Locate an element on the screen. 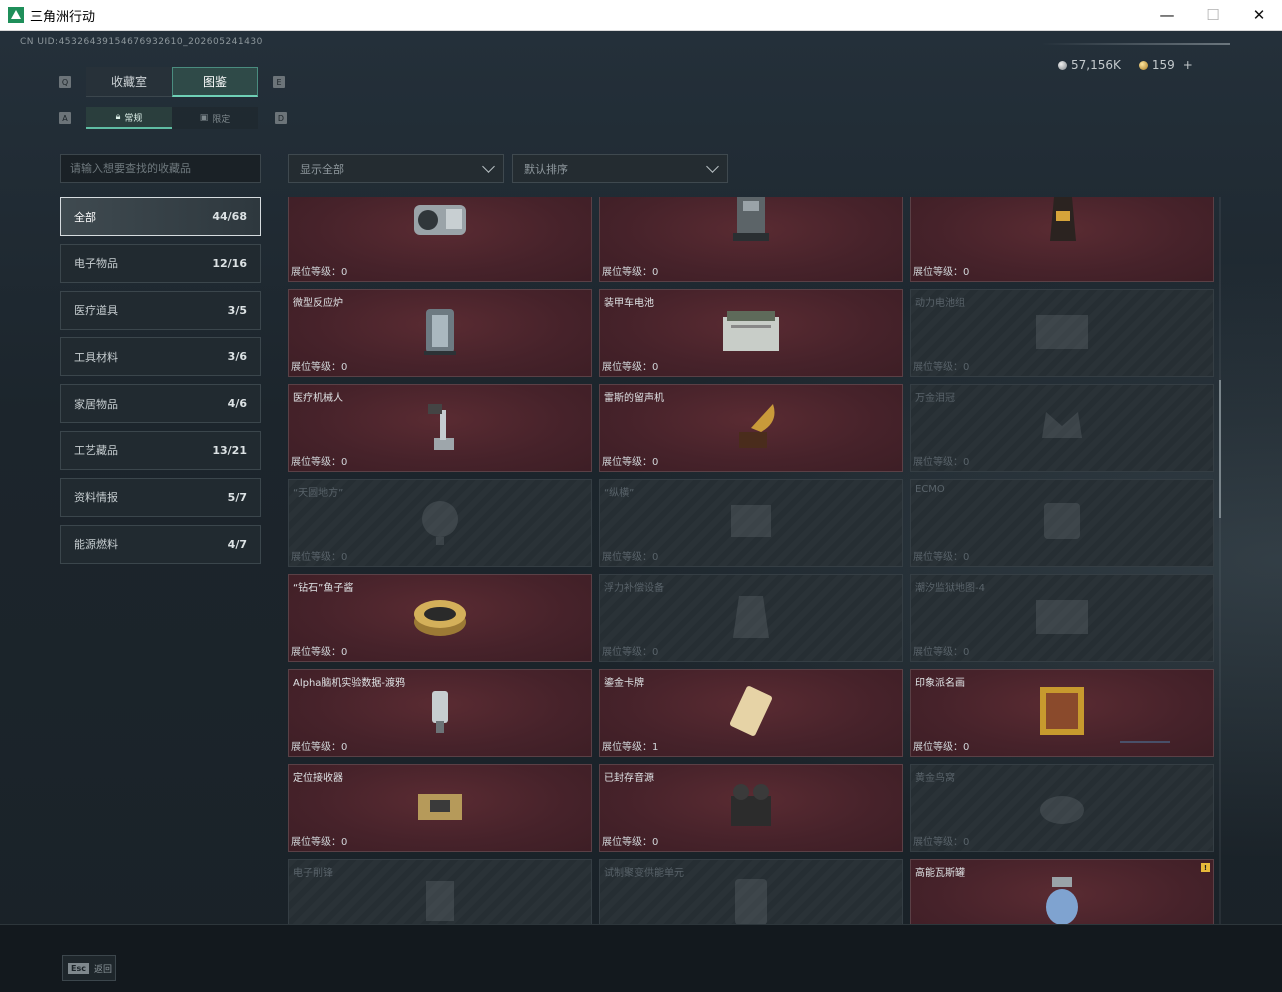 Image resolution: width=1282 pixels, height=992 pixels. collection-card: ECMO 展位等级：0 is located at coordinates (1062, 523).